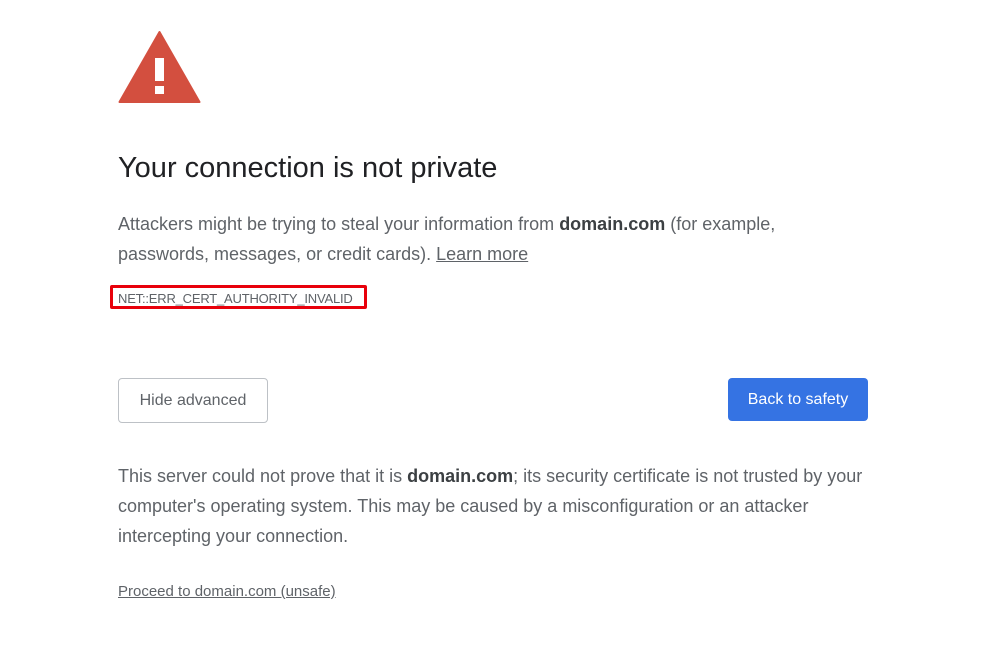 The width and height of the screenshot is (1001, 658). Describe the element at coordinates (263, 476) in the screenshot. I see `details-prefix: This server could not prove that it is` at that location.